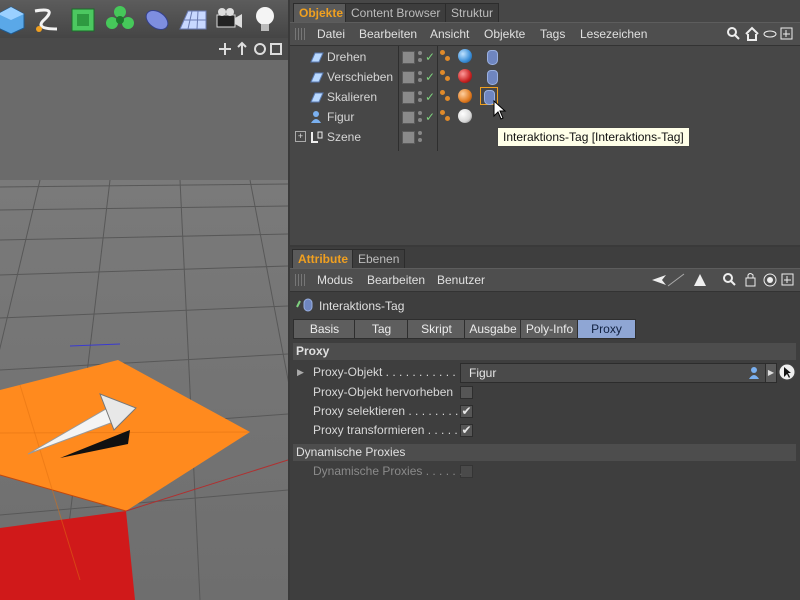  What do you see at coordinates (461, 280) in the screenshot?
I see `menu-user: Benutzer` at bounding box center [461, 280].